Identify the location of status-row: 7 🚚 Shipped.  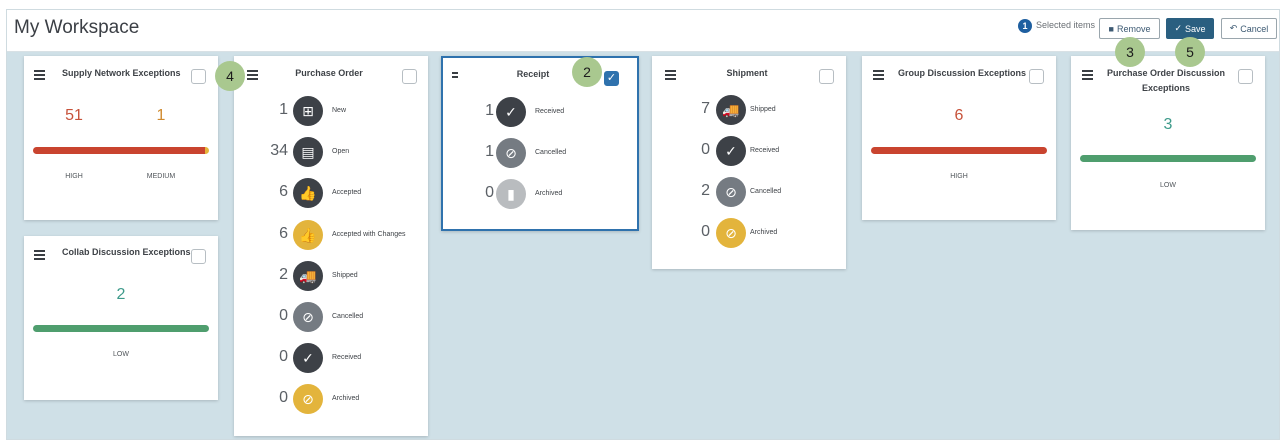
(749, 110).